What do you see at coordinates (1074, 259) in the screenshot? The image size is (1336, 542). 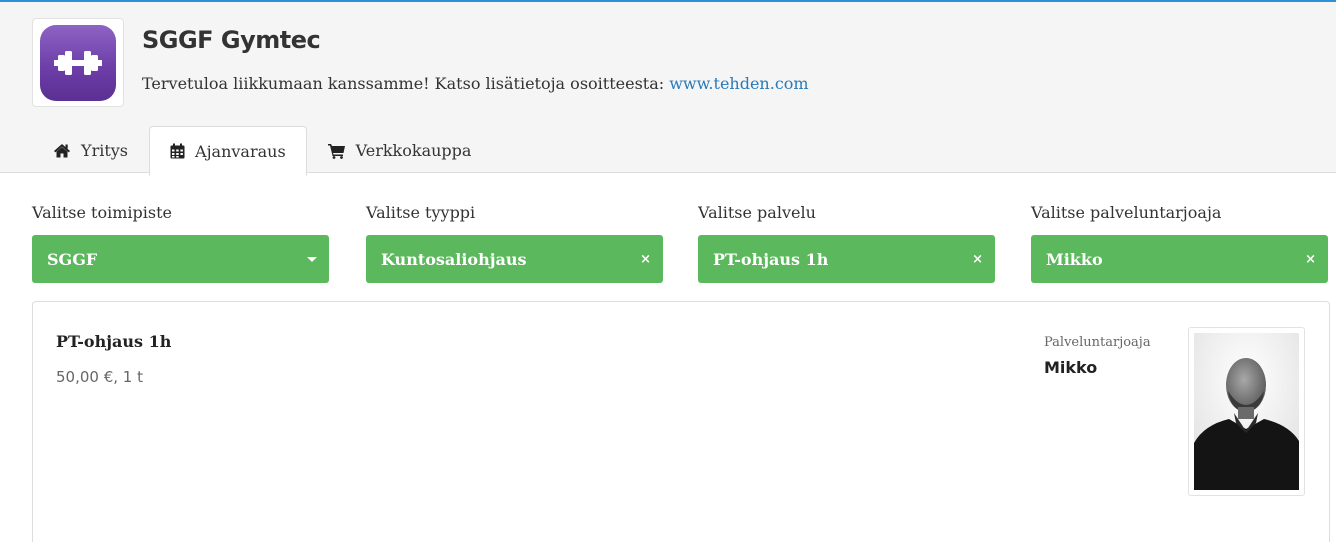 I see `provider-select-value: Mikko` at bounding box center [1074, 259].